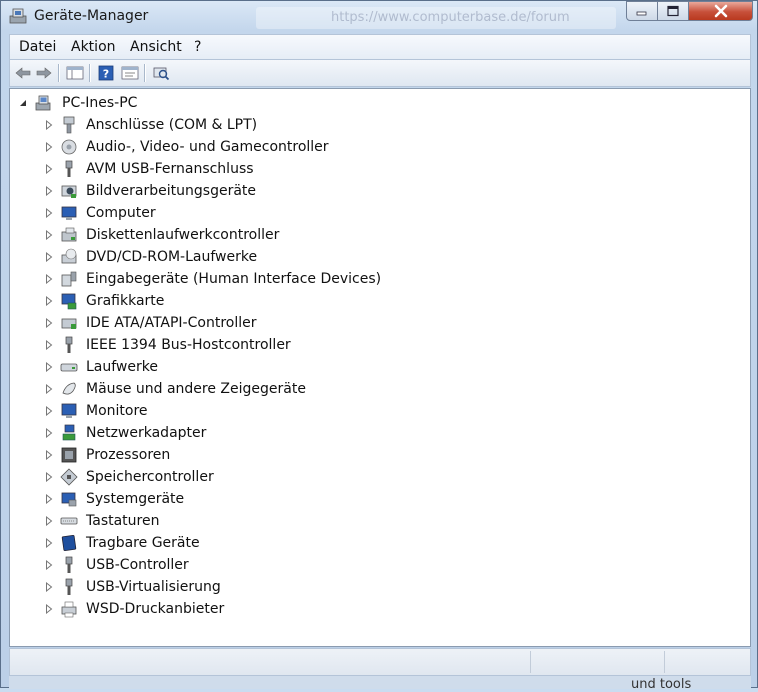  What do you see at coordinates (380, 477) in the screenshot?
I see `tree-category-node: Speichercontroller` at bounding box center [380, 477].